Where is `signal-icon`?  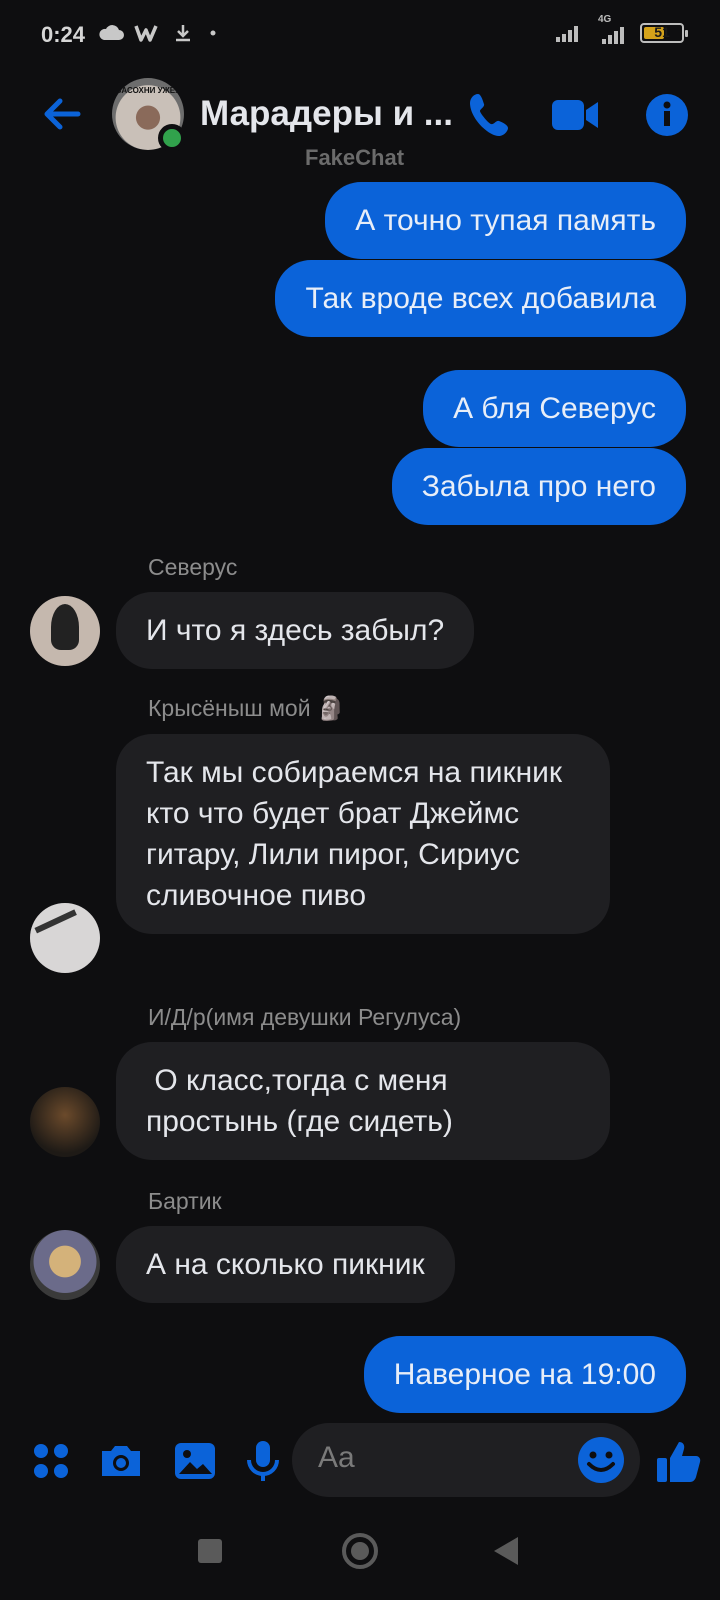 signal-icon is located at coordinates (567, 34).